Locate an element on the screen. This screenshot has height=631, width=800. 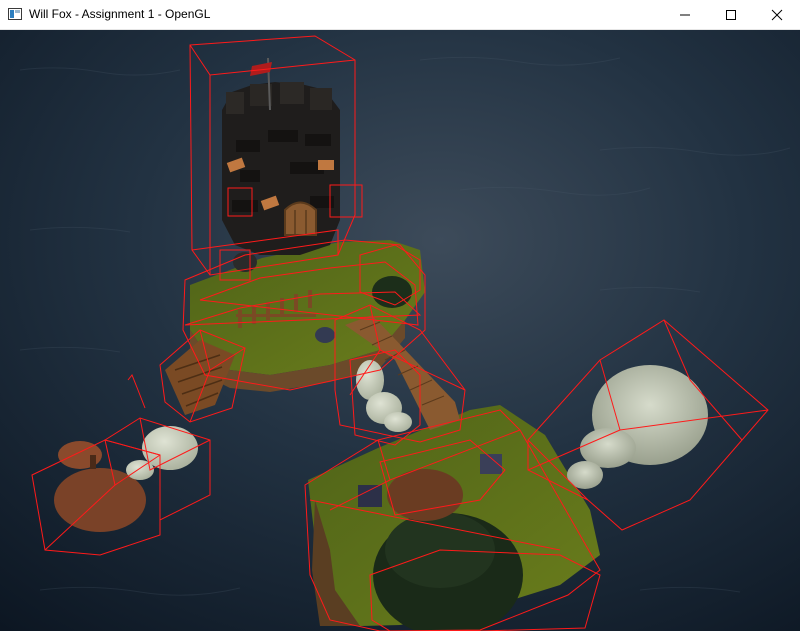
castle-tower is located at coordinates (281, 168).